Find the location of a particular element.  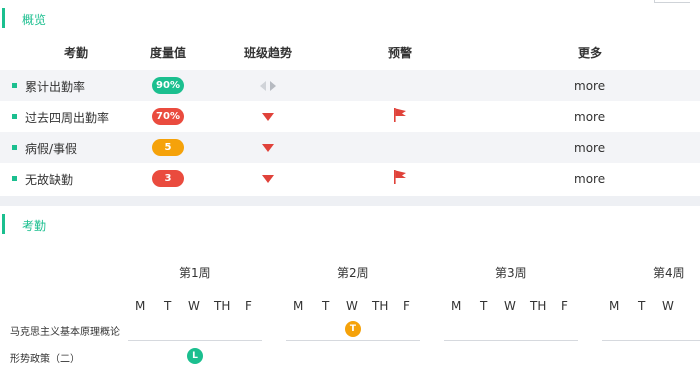

attendance-mark-leave: L is located at coordinates (195, 356).